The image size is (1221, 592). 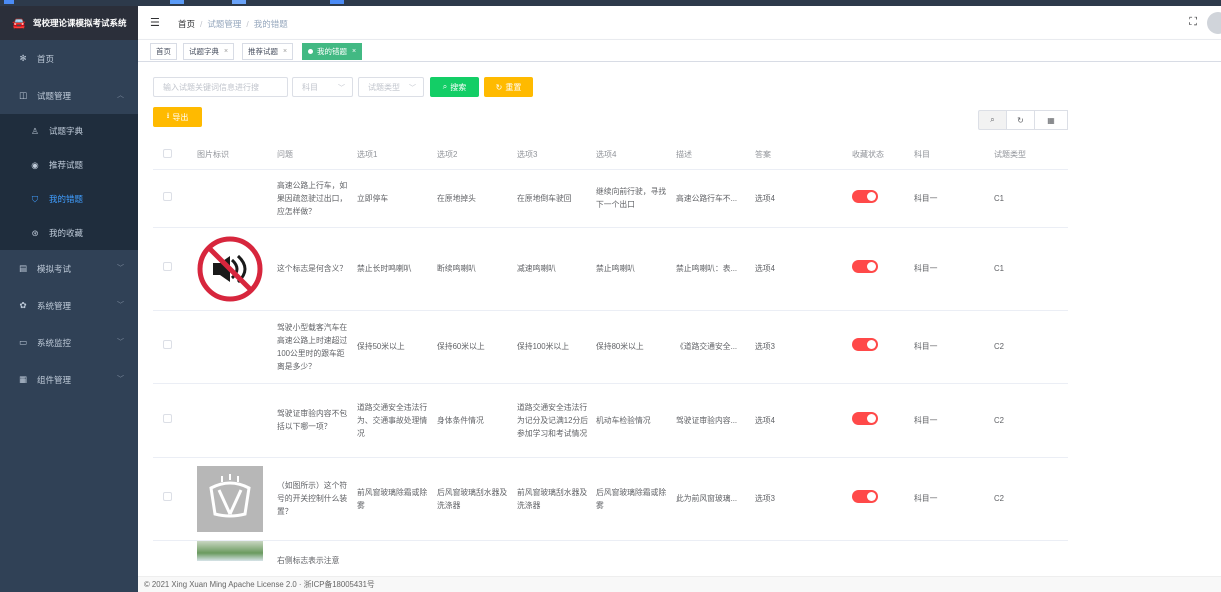 What do you see at coordinates (636, 155) in the screenshot?
I see `column-header: 选项4` at bounding box center [636, 155].